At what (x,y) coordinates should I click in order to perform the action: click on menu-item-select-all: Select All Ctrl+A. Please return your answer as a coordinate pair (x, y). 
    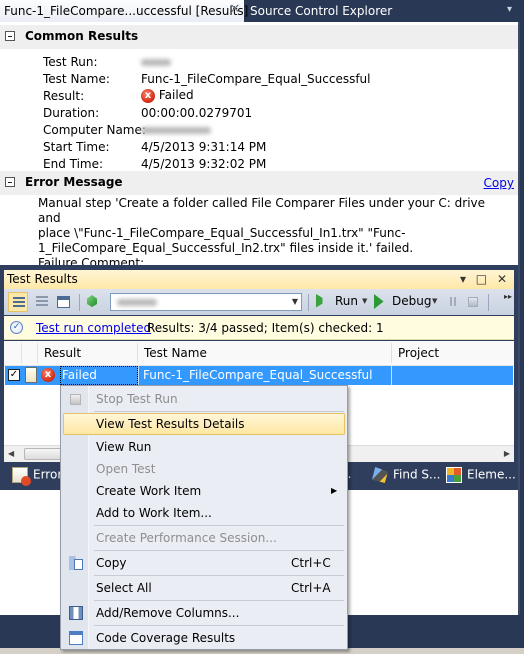
    Looking at the image, I should click on (204, 588).